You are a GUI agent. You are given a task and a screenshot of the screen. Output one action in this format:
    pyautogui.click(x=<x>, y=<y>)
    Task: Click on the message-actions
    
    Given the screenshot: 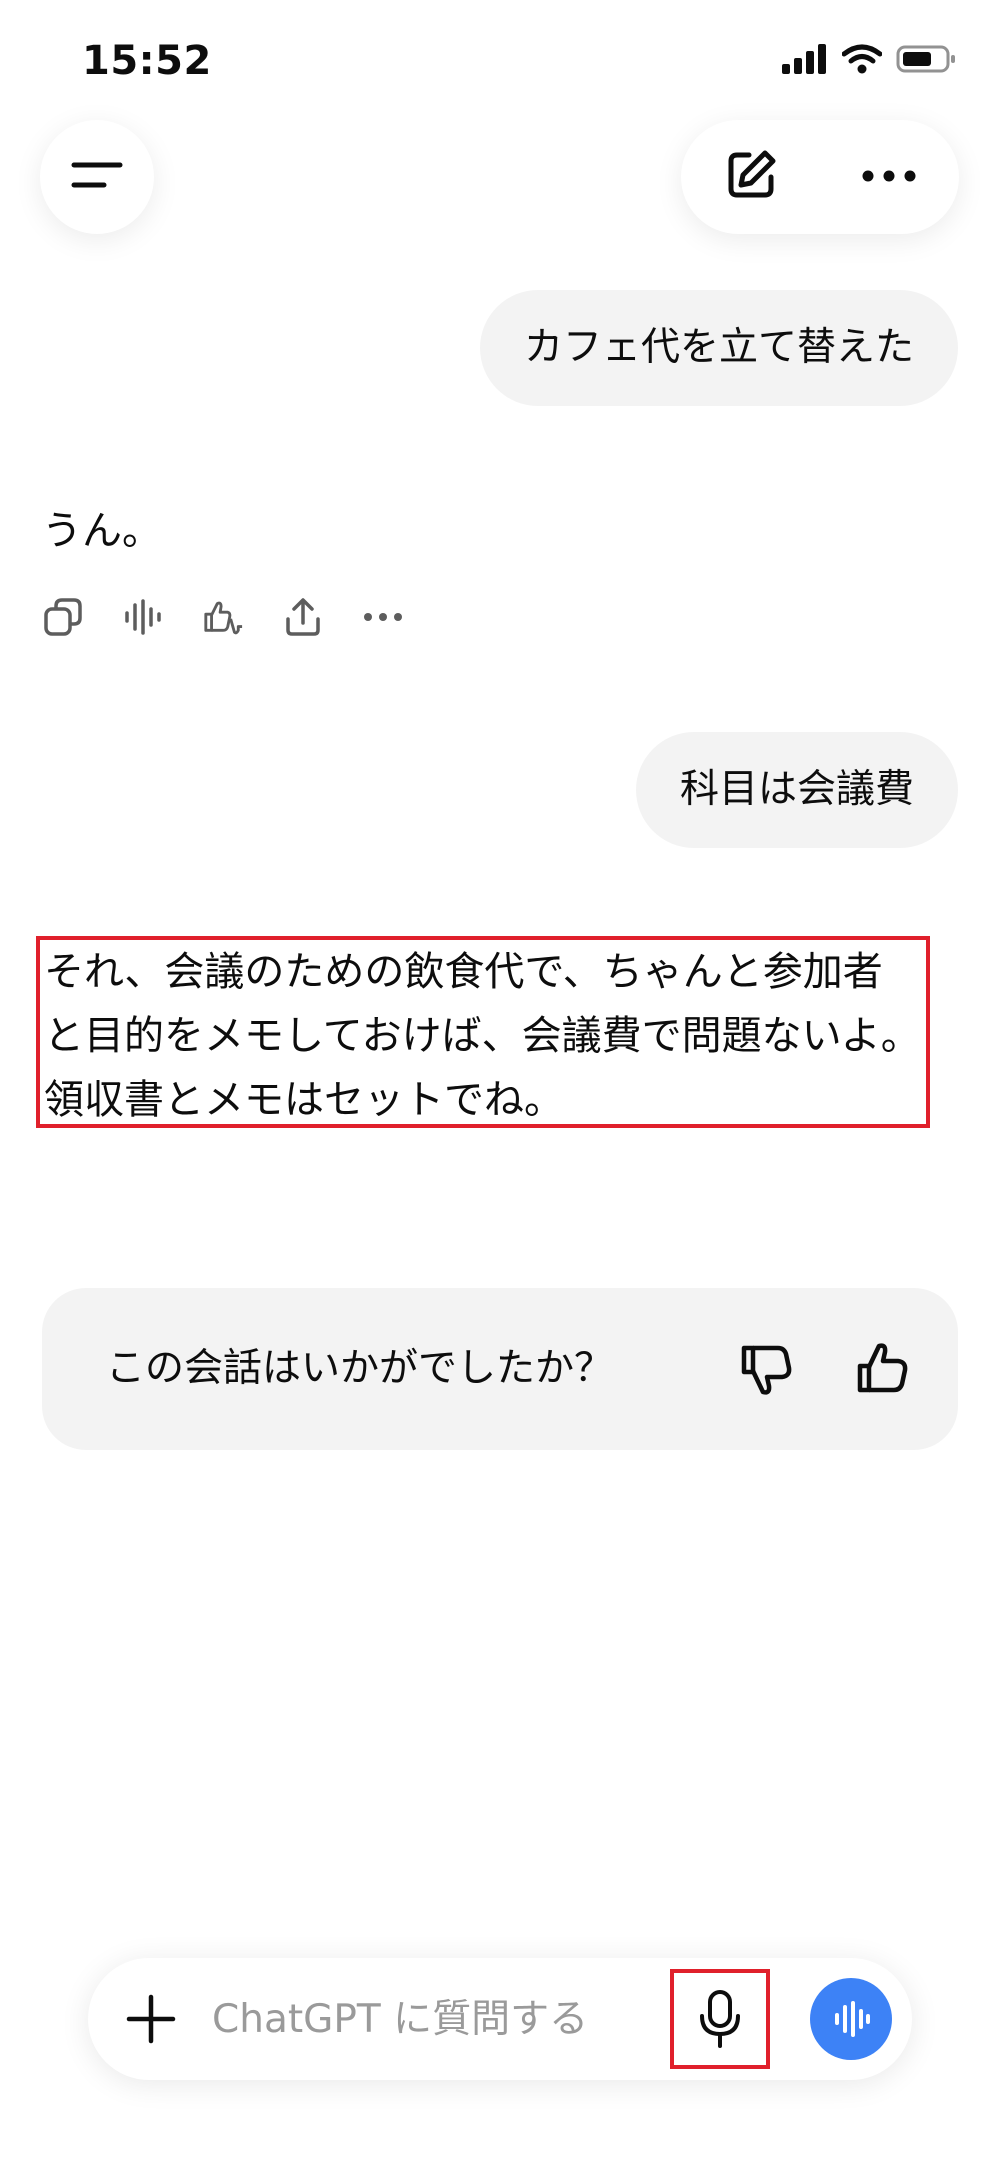 What is the action you would take?
    pyautogui.click(x=223, y=617)
    